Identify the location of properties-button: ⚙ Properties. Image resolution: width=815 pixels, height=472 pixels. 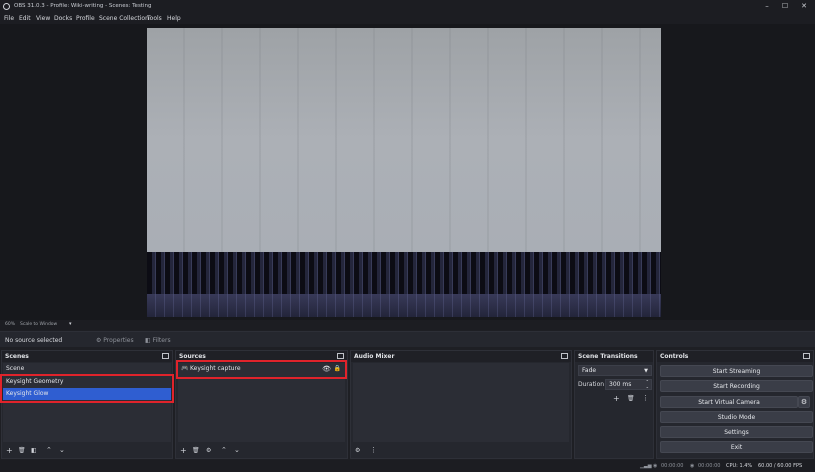
(115, 340).